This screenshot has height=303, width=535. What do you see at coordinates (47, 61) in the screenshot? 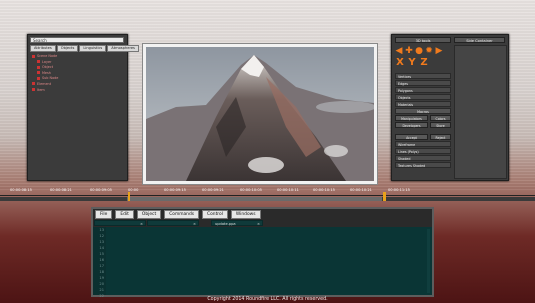
I see `tree-item-label: Layer` at bounding box center [47, 61].